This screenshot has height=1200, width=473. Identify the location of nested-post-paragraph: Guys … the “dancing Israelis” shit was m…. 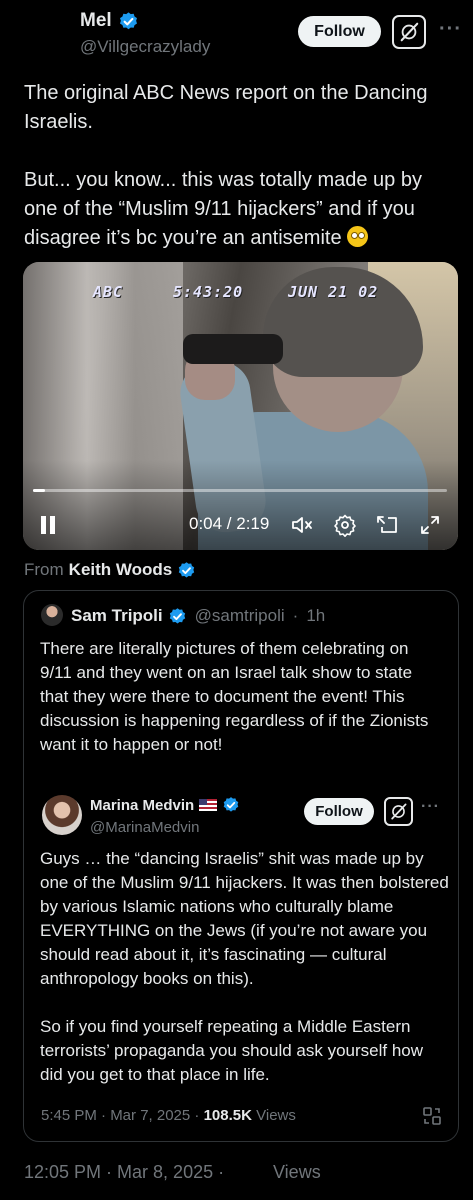
(244, 918).